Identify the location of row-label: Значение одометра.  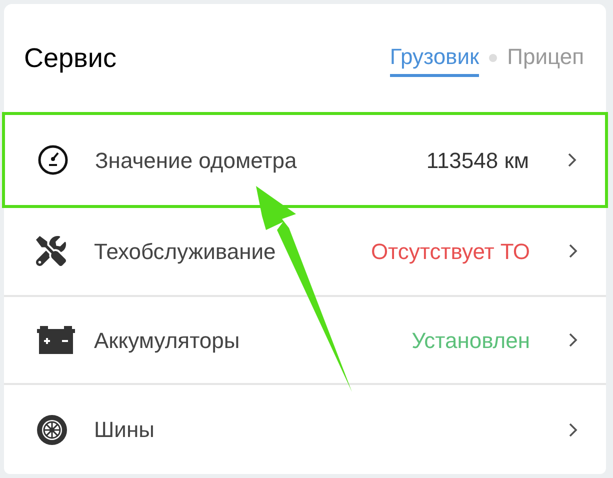
(196, 160).